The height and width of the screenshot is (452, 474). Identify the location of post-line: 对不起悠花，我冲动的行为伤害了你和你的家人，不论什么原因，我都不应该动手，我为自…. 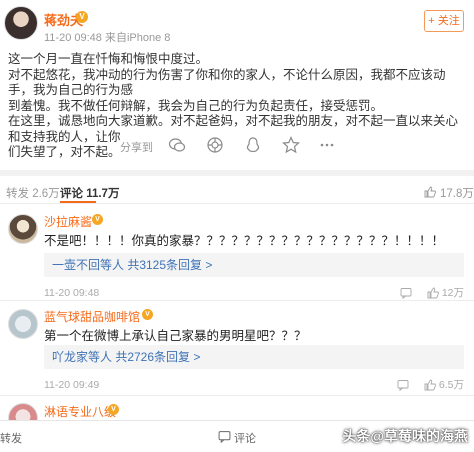
(227, 82).